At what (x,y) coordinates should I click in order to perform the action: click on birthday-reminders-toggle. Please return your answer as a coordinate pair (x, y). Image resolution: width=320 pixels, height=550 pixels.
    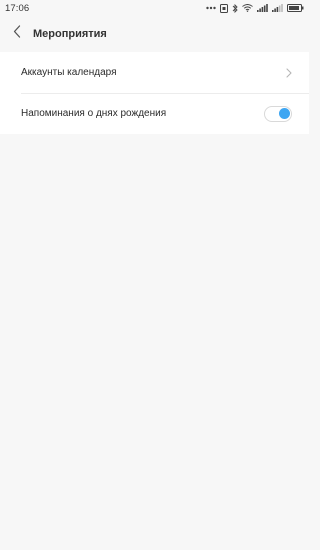
    Looking at the image, I should click on (278, 113).